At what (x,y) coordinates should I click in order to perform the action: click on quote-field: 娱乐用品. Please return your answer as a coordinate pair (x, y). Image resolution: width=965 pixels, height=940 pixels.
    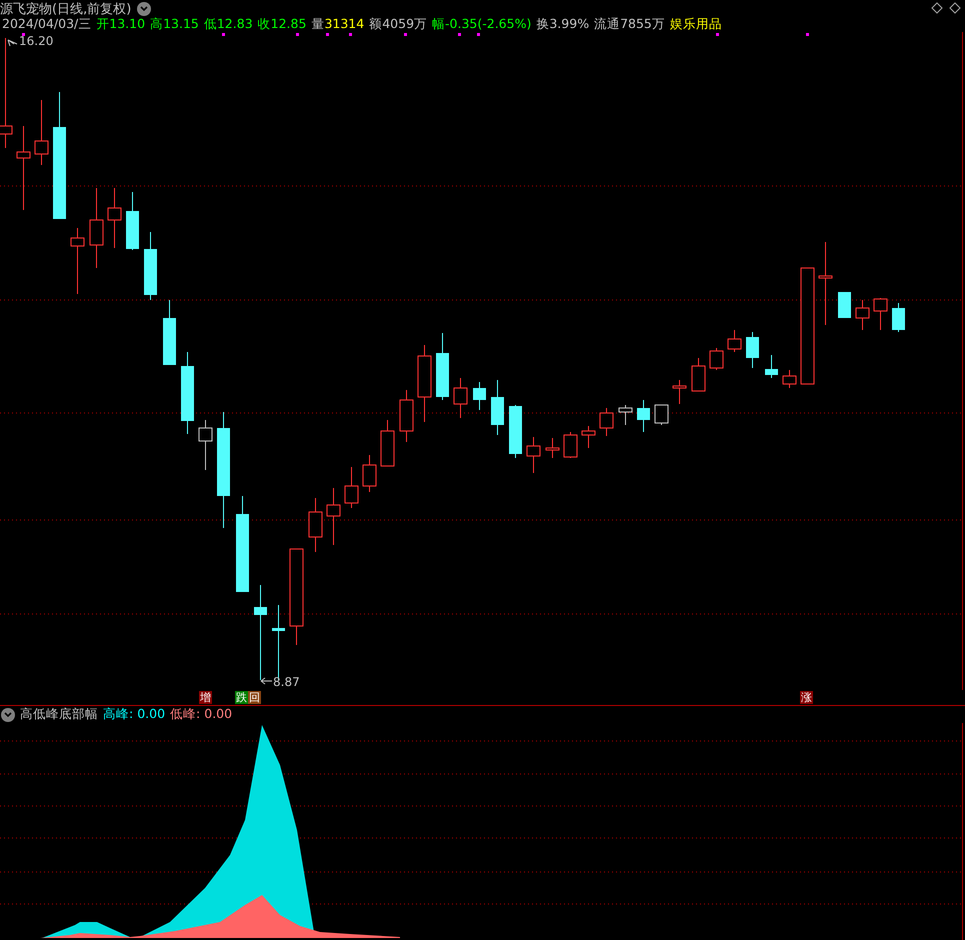
    Looking at the image, I should click on (696, 24).